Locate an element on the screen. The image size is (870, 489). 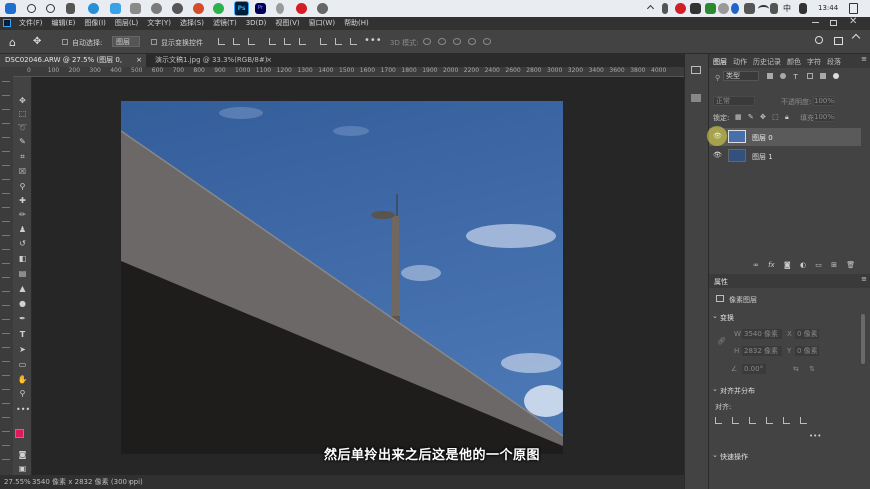
add-mask-icon: ◙ is located at coordinates (787, 265).